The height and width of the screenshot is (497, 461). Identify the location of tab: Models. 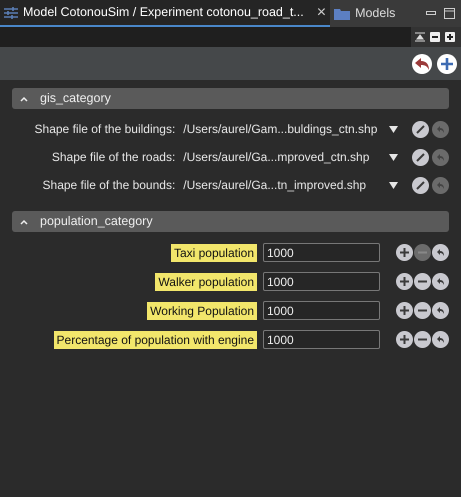
(365, 13).